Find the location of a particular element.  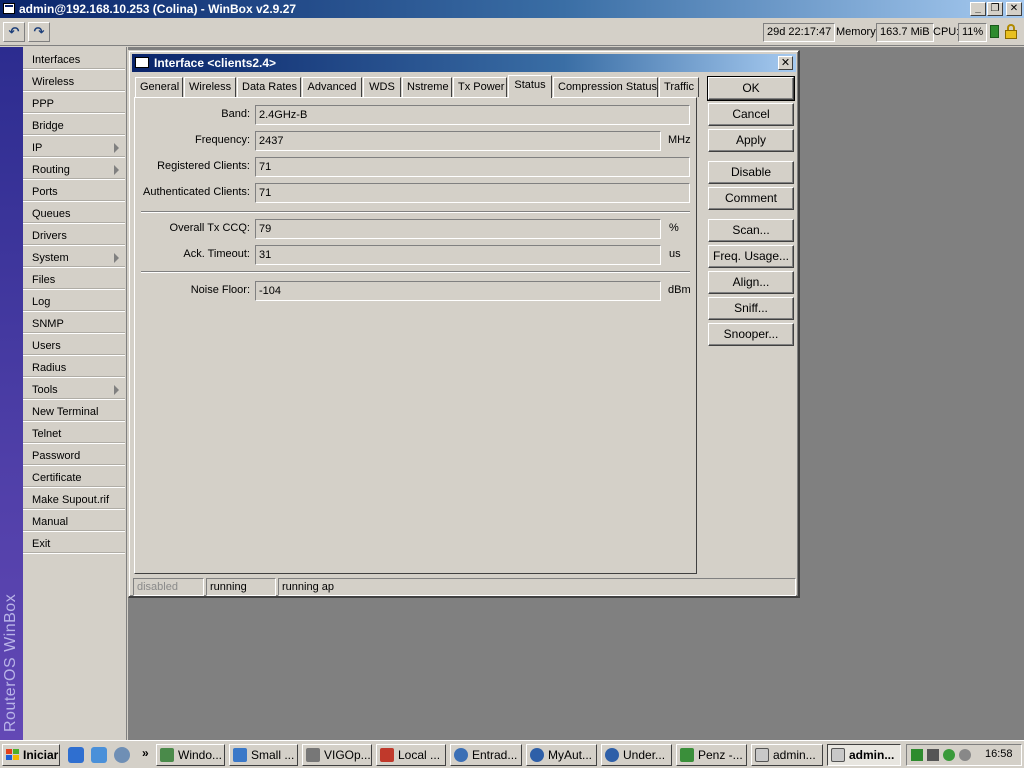

sidebar-item-snmp: SNMP is located at coordinates (74, 324).